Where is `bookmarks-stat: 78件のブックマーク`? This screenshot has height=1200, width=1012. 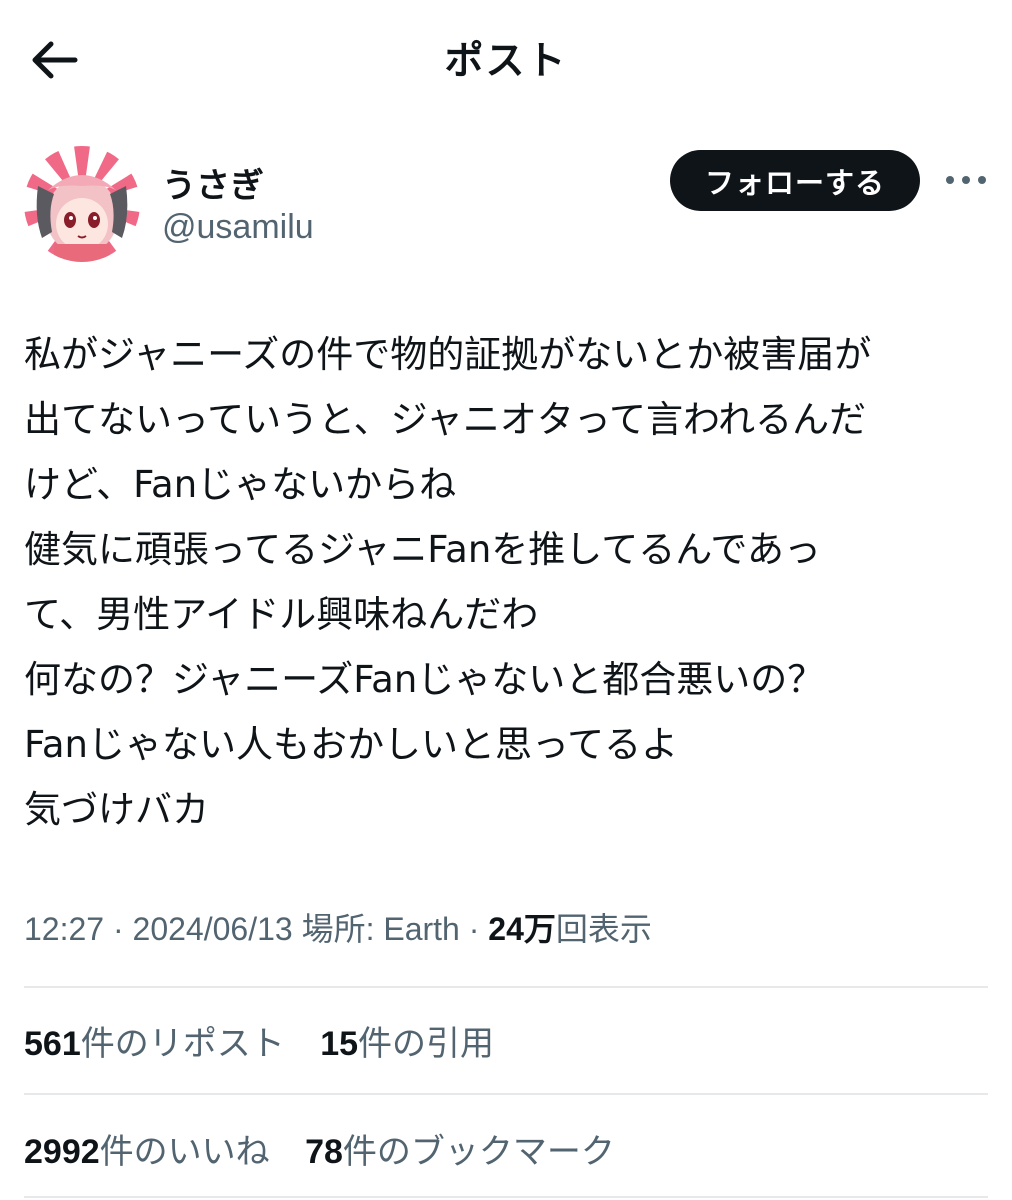 bookmarks-stat: 78件のブックマーク is located at coordinates (460, 1148).